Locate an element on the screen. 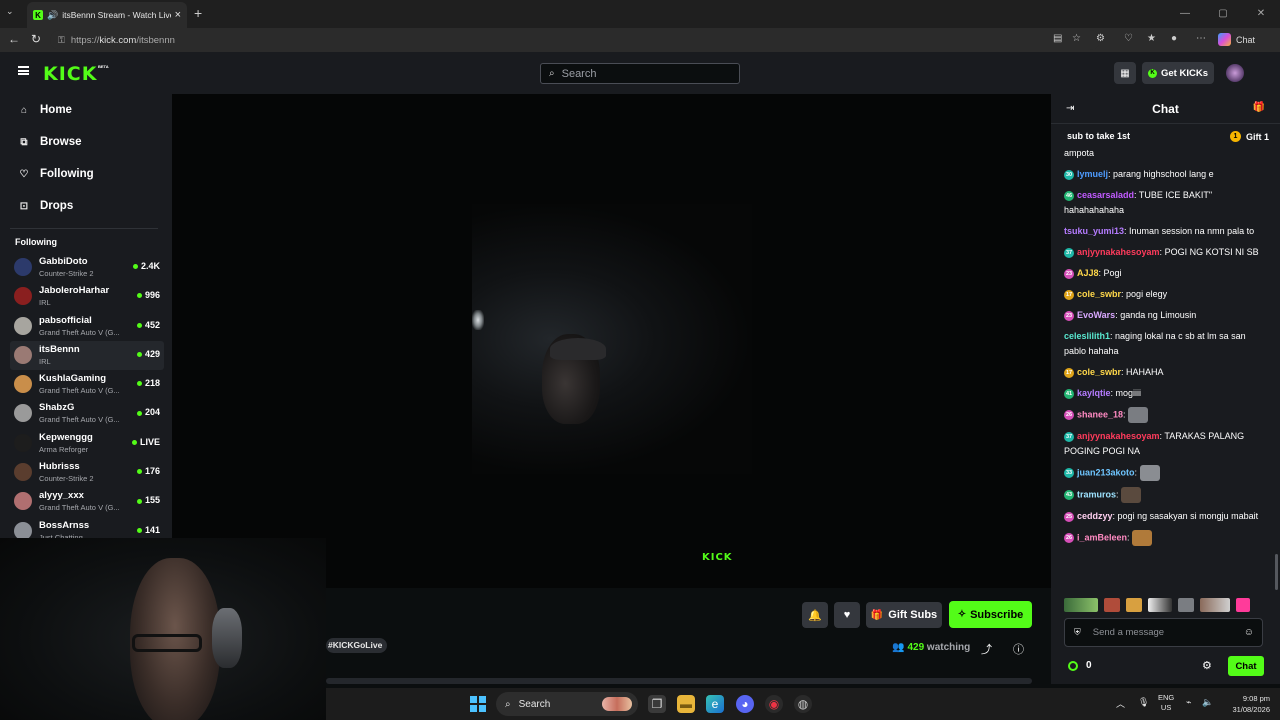 This screenshot has height=720, width=1280. chat-gift-icon: 🎁 is located at coordinates (1259, 107).